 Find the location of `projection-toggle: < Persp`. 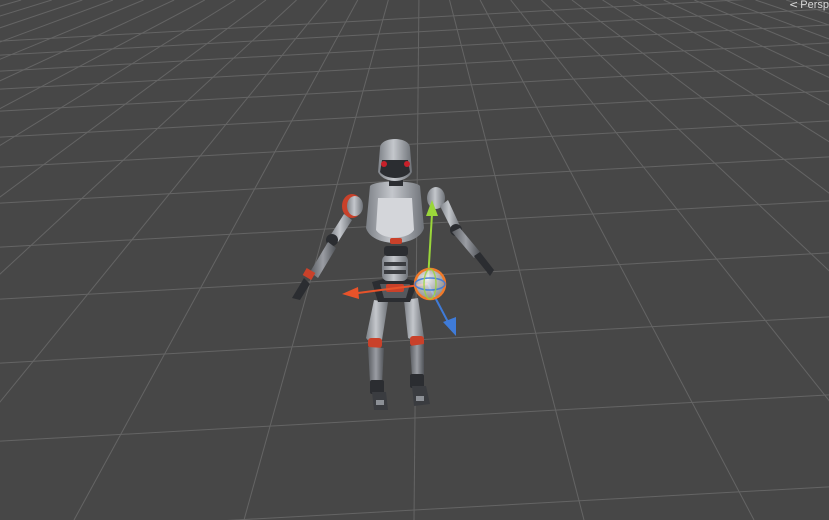

projection-toggle: < Persp is located at coordinates (807, 6).